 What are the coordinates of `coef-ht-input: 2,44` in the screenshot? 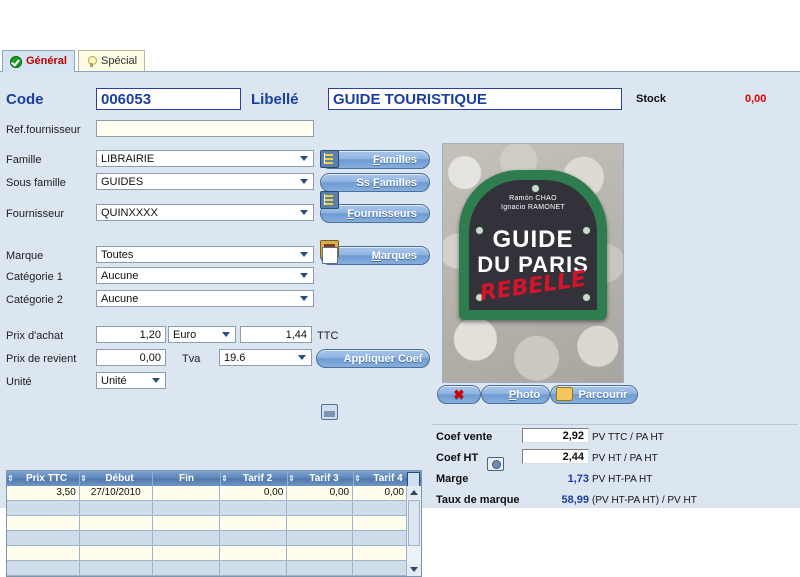 It's located at (555, 456).